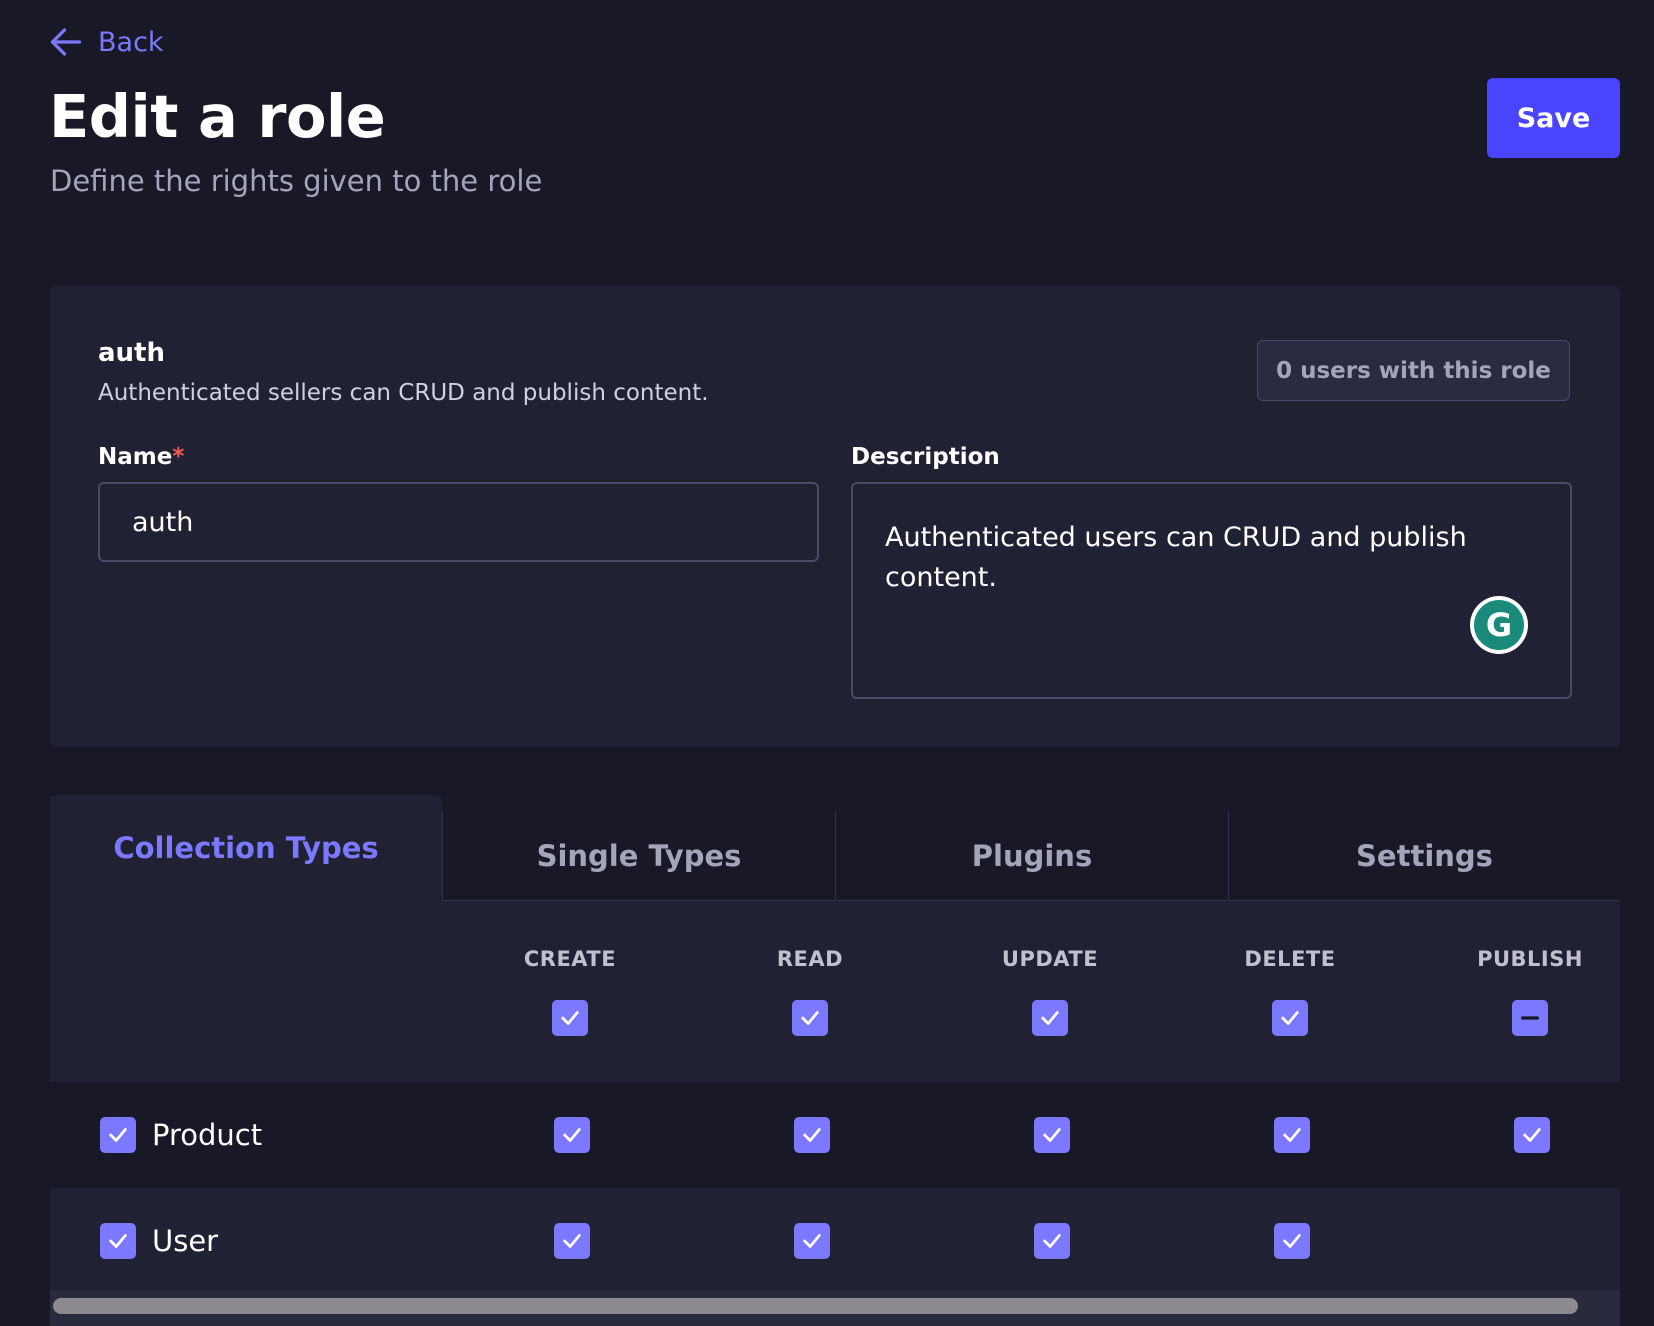 This screenshot has height=1326, width=1654. Describe the element at coordinates (1290, 959) in the screenshot. I see `column-header-delete: DELETE` at that location.